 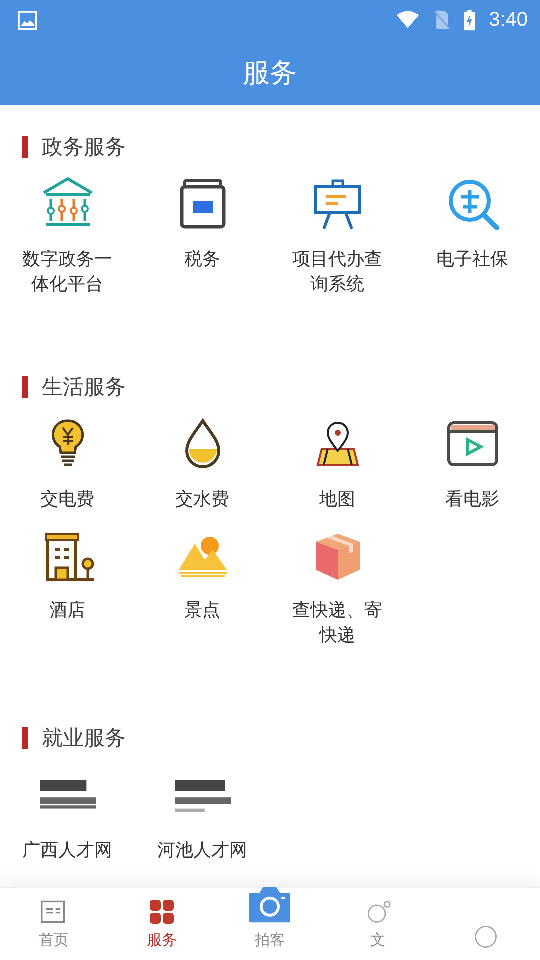 What do you see at coordinates (337, 587) in the screenshot?
I see `service-item: 查快递、寄快递` at bounding box center [337, 587].